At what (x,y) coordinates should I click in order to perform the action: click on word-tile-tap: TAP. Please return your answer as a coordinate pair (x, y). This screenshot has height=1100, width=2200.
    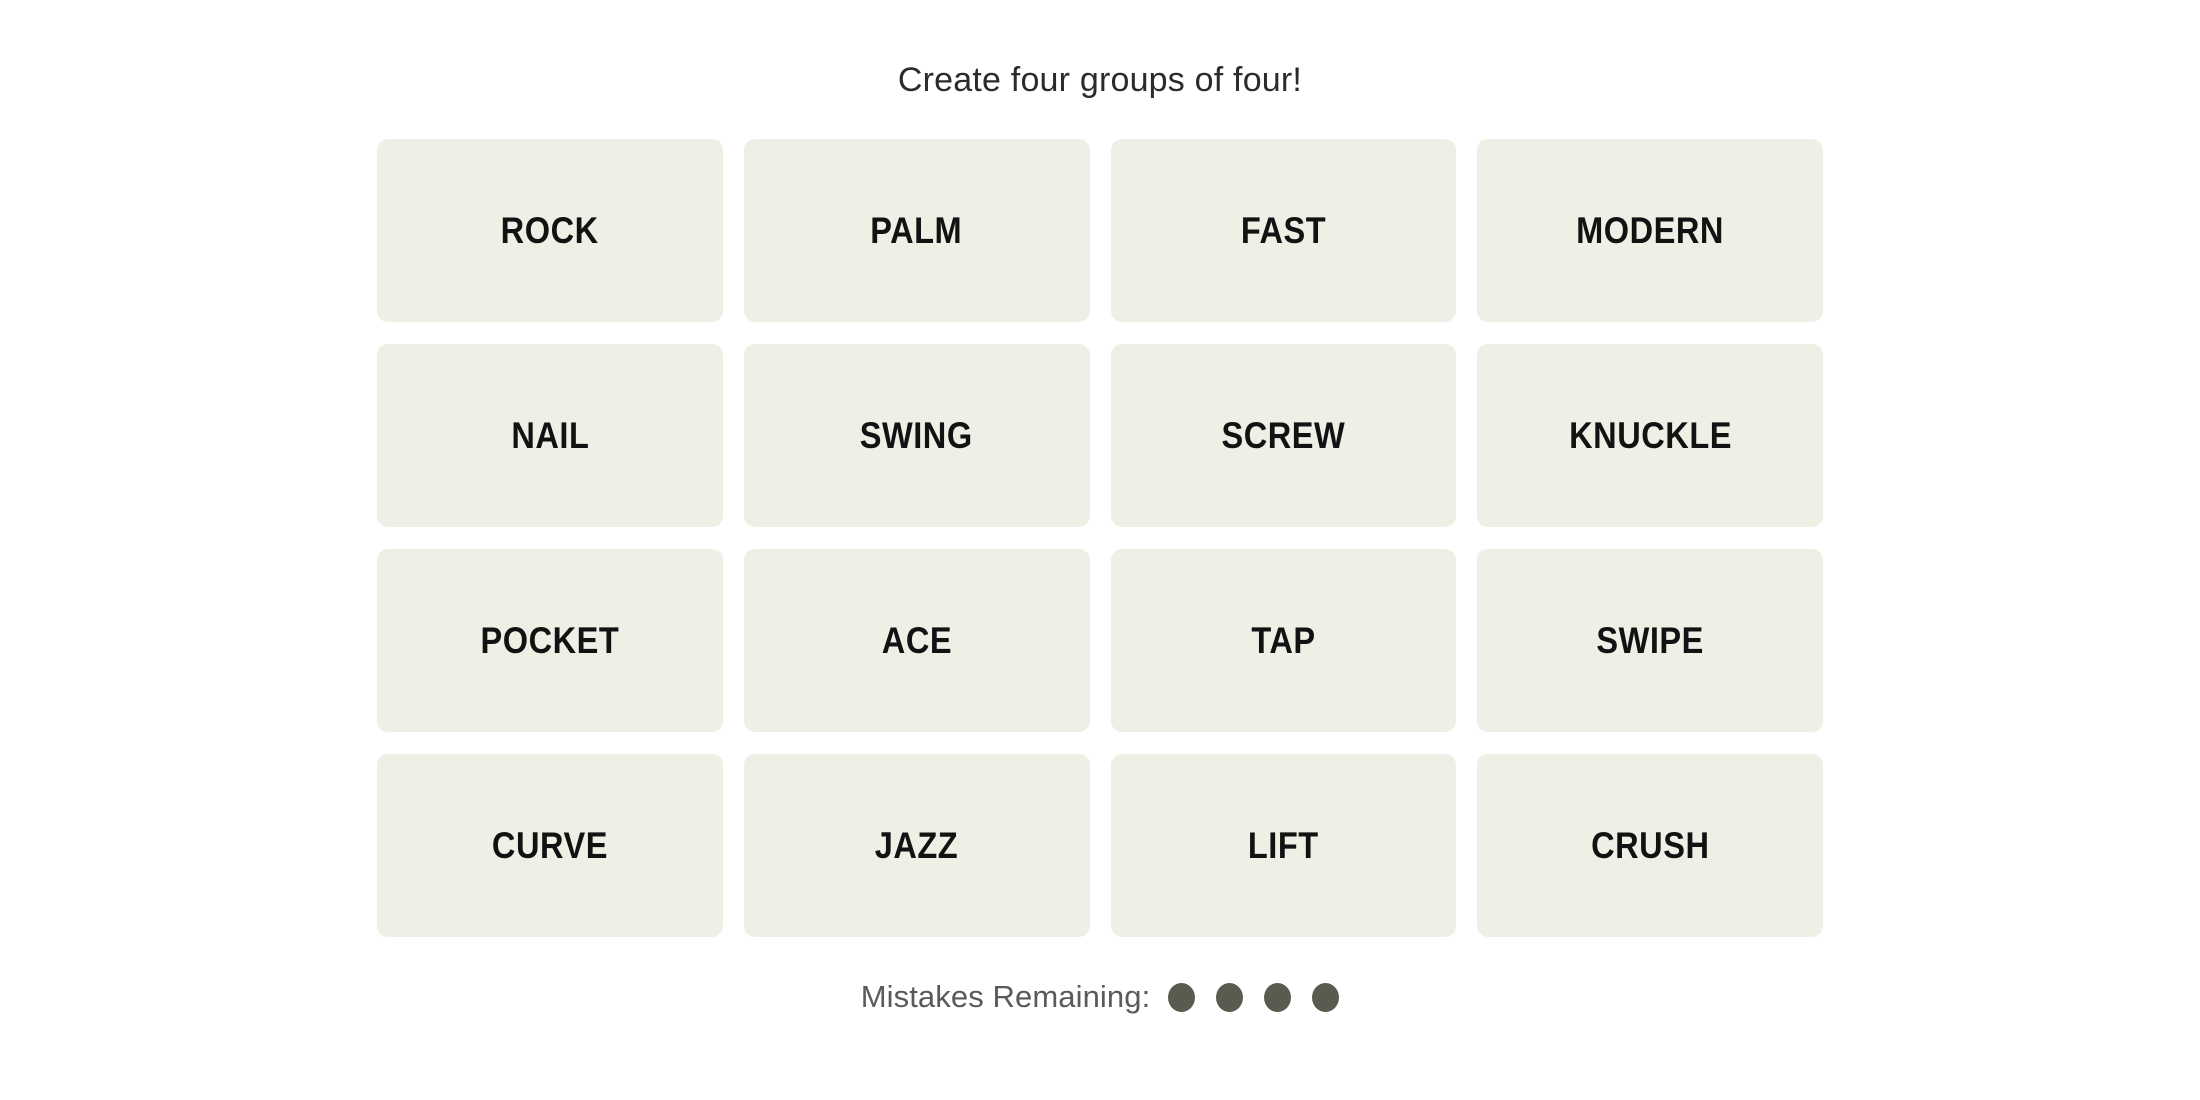
    Looking at the image, I should click on (1283, 641).